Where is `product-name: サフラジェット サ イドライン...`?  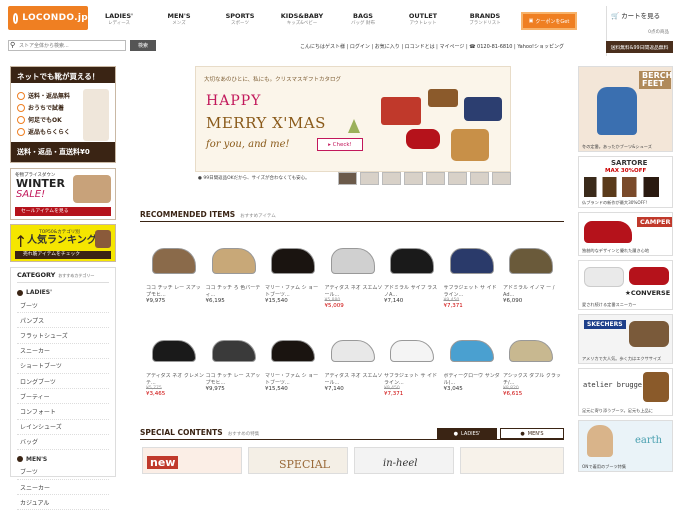 product-name: サフラジェット サ イドライン... is located at coordinates (470, 291).